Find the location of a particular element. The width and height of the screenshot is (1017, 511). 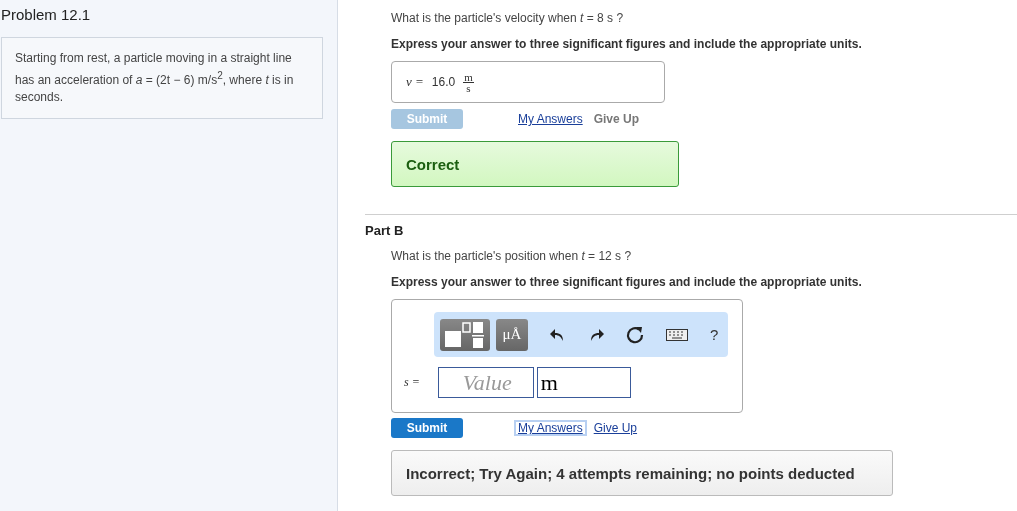

template-button is located at coordinates (465, 334).